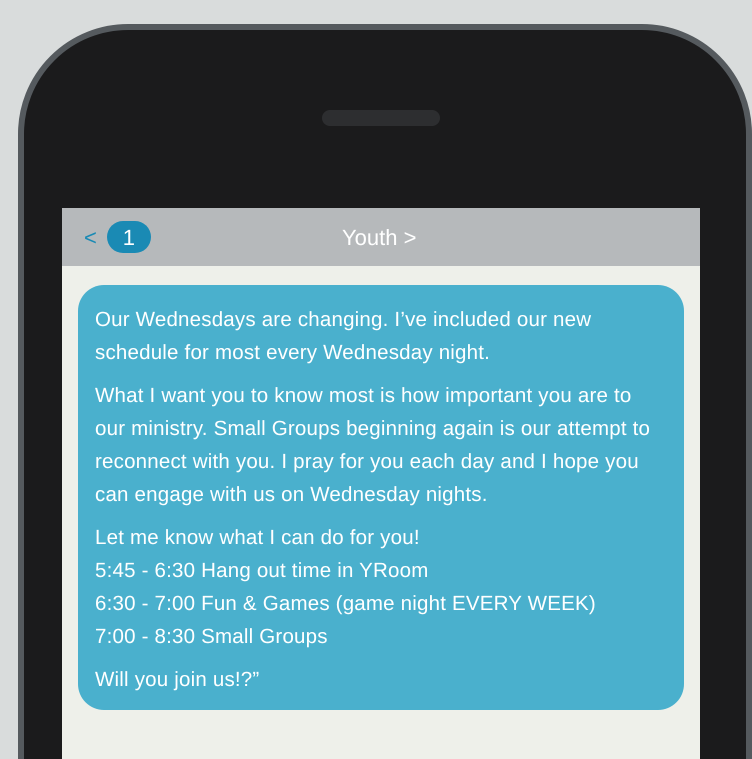 The height and width of the screenshot is (759, 752). What do you see at coordinates (262, 571) in the screenshot?
I see `message-text: 5:45 - 6:30 Hang out time in YRoom` at bounding box center [262, 571].